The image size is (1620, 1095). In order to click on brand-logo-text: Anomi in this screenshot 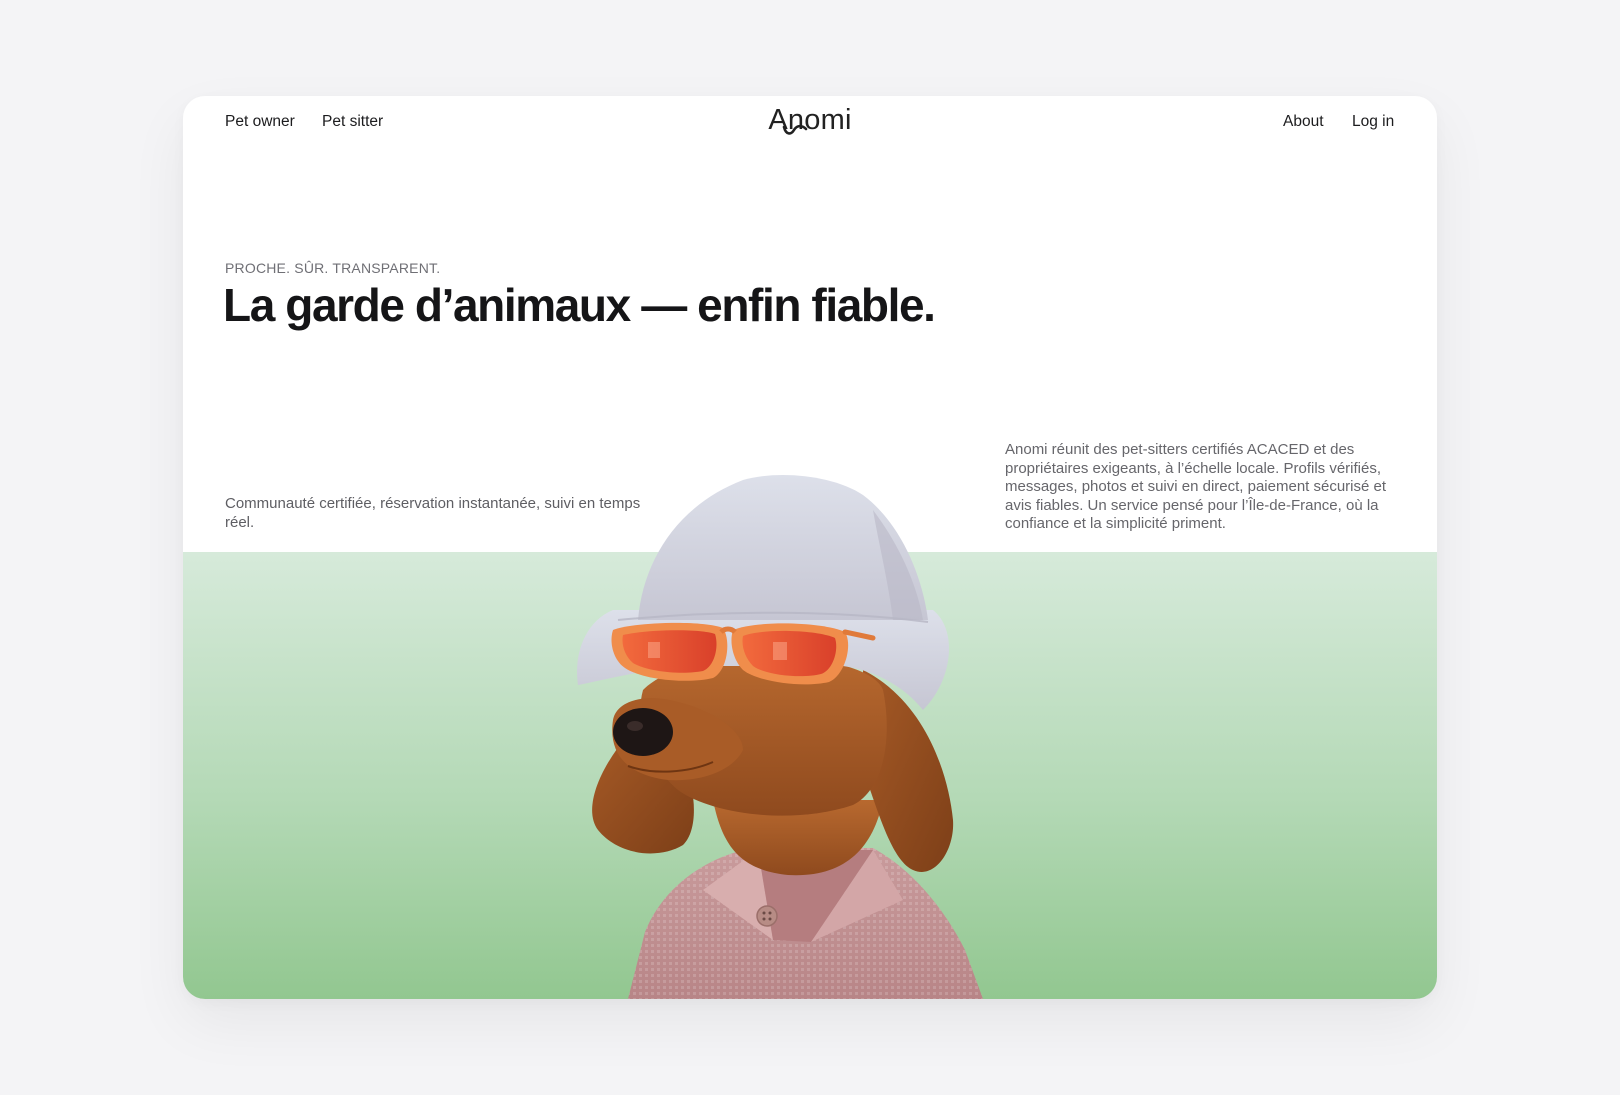, I will do `click(810, 120)`.